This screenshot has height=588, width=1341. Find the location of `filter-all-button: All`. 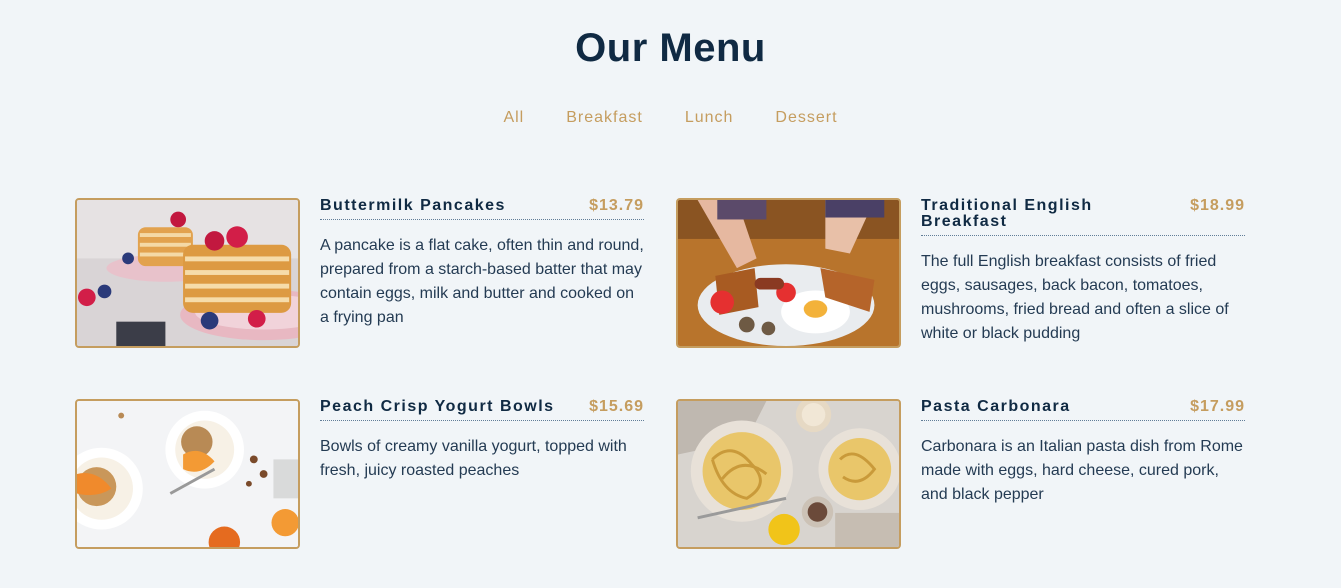

filter-all-button: All is located at coordinates (513, 118).